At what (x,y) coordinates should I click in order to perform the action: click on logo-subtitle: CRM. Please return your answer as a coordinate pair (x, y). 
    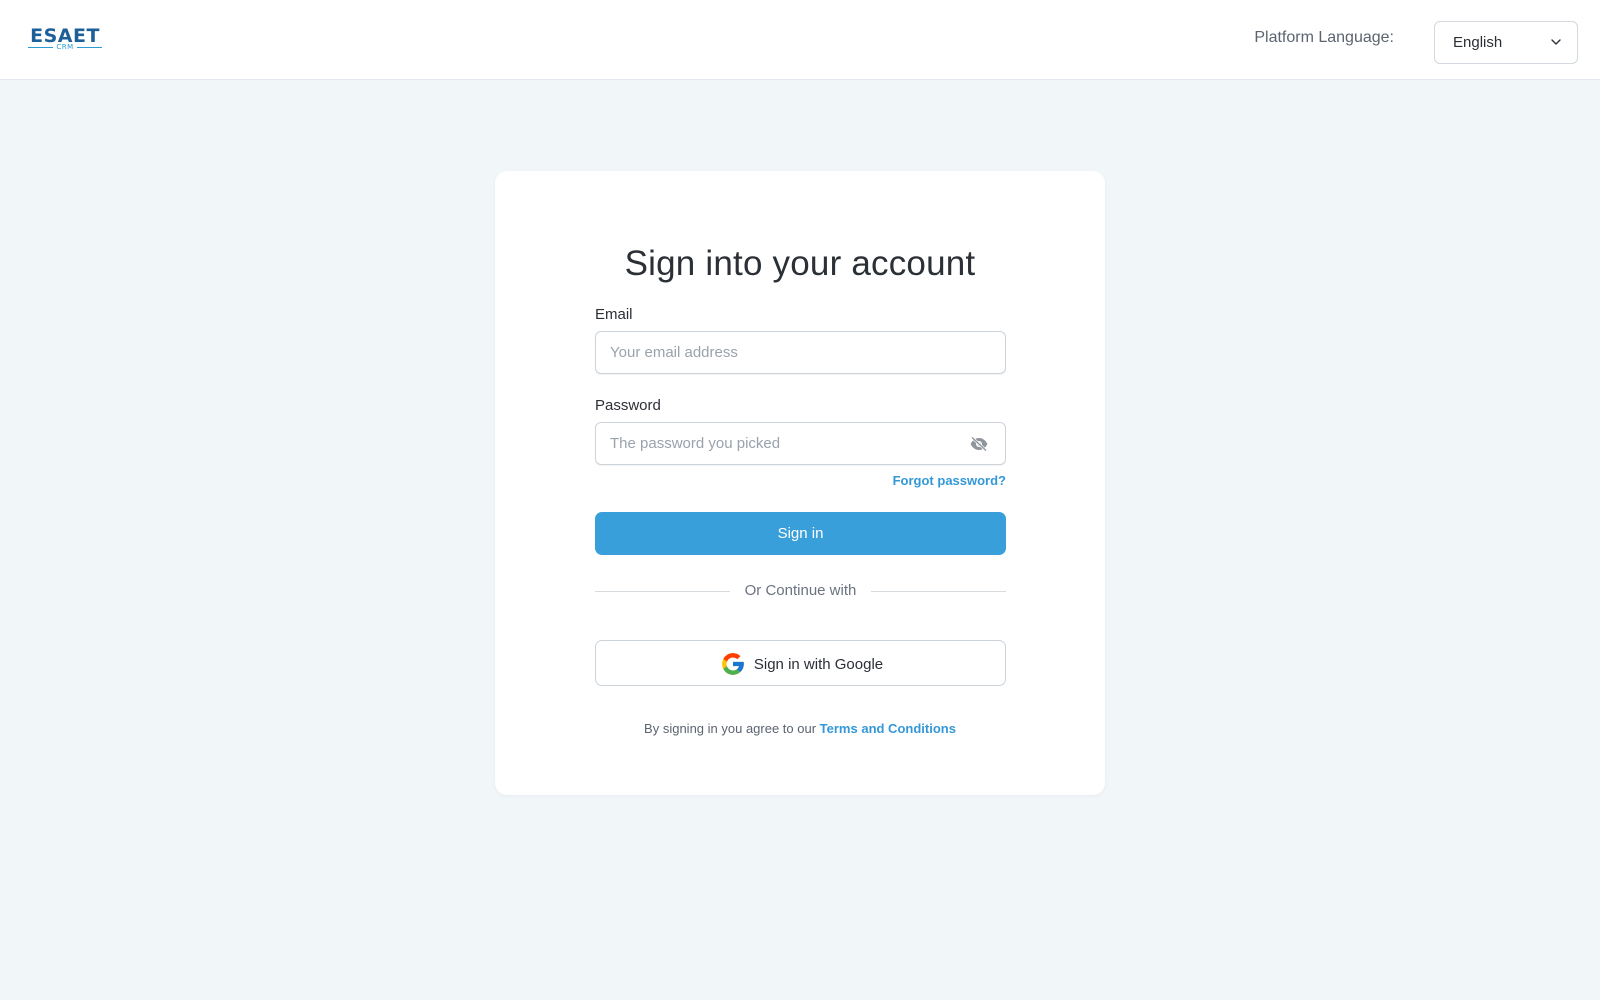
    Looking at the image, I should click on (65, 47).